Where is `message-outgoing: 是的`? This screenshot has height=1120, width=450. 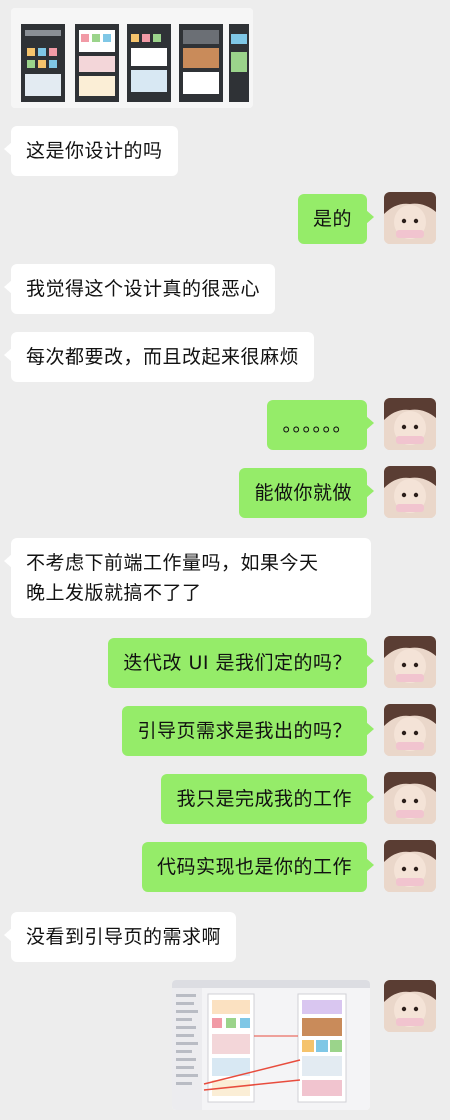
message-outgoing: 是的 is located at coordinates (336, 219).